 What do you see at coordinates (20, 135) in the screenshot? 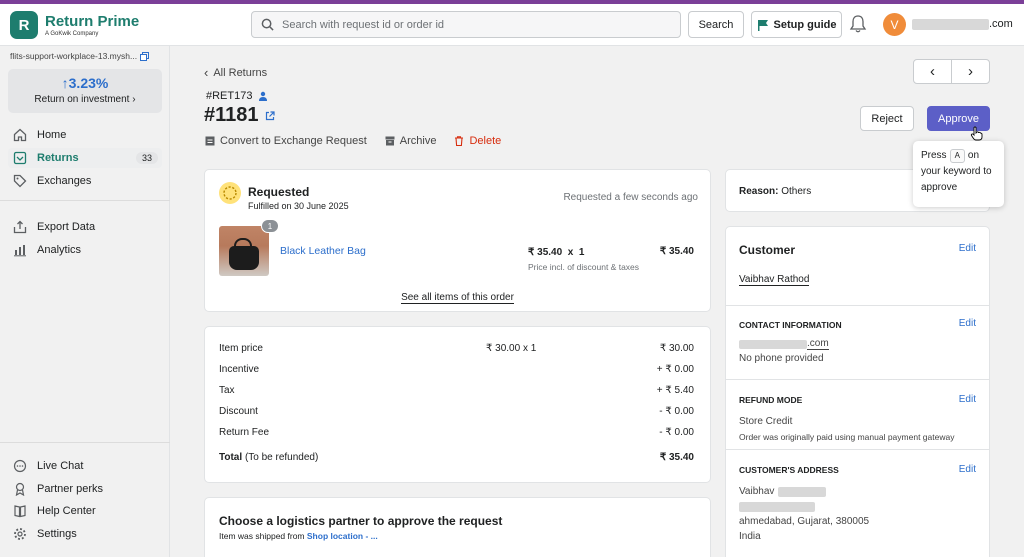
I see `home-icon` at bounding box center [20, 135].